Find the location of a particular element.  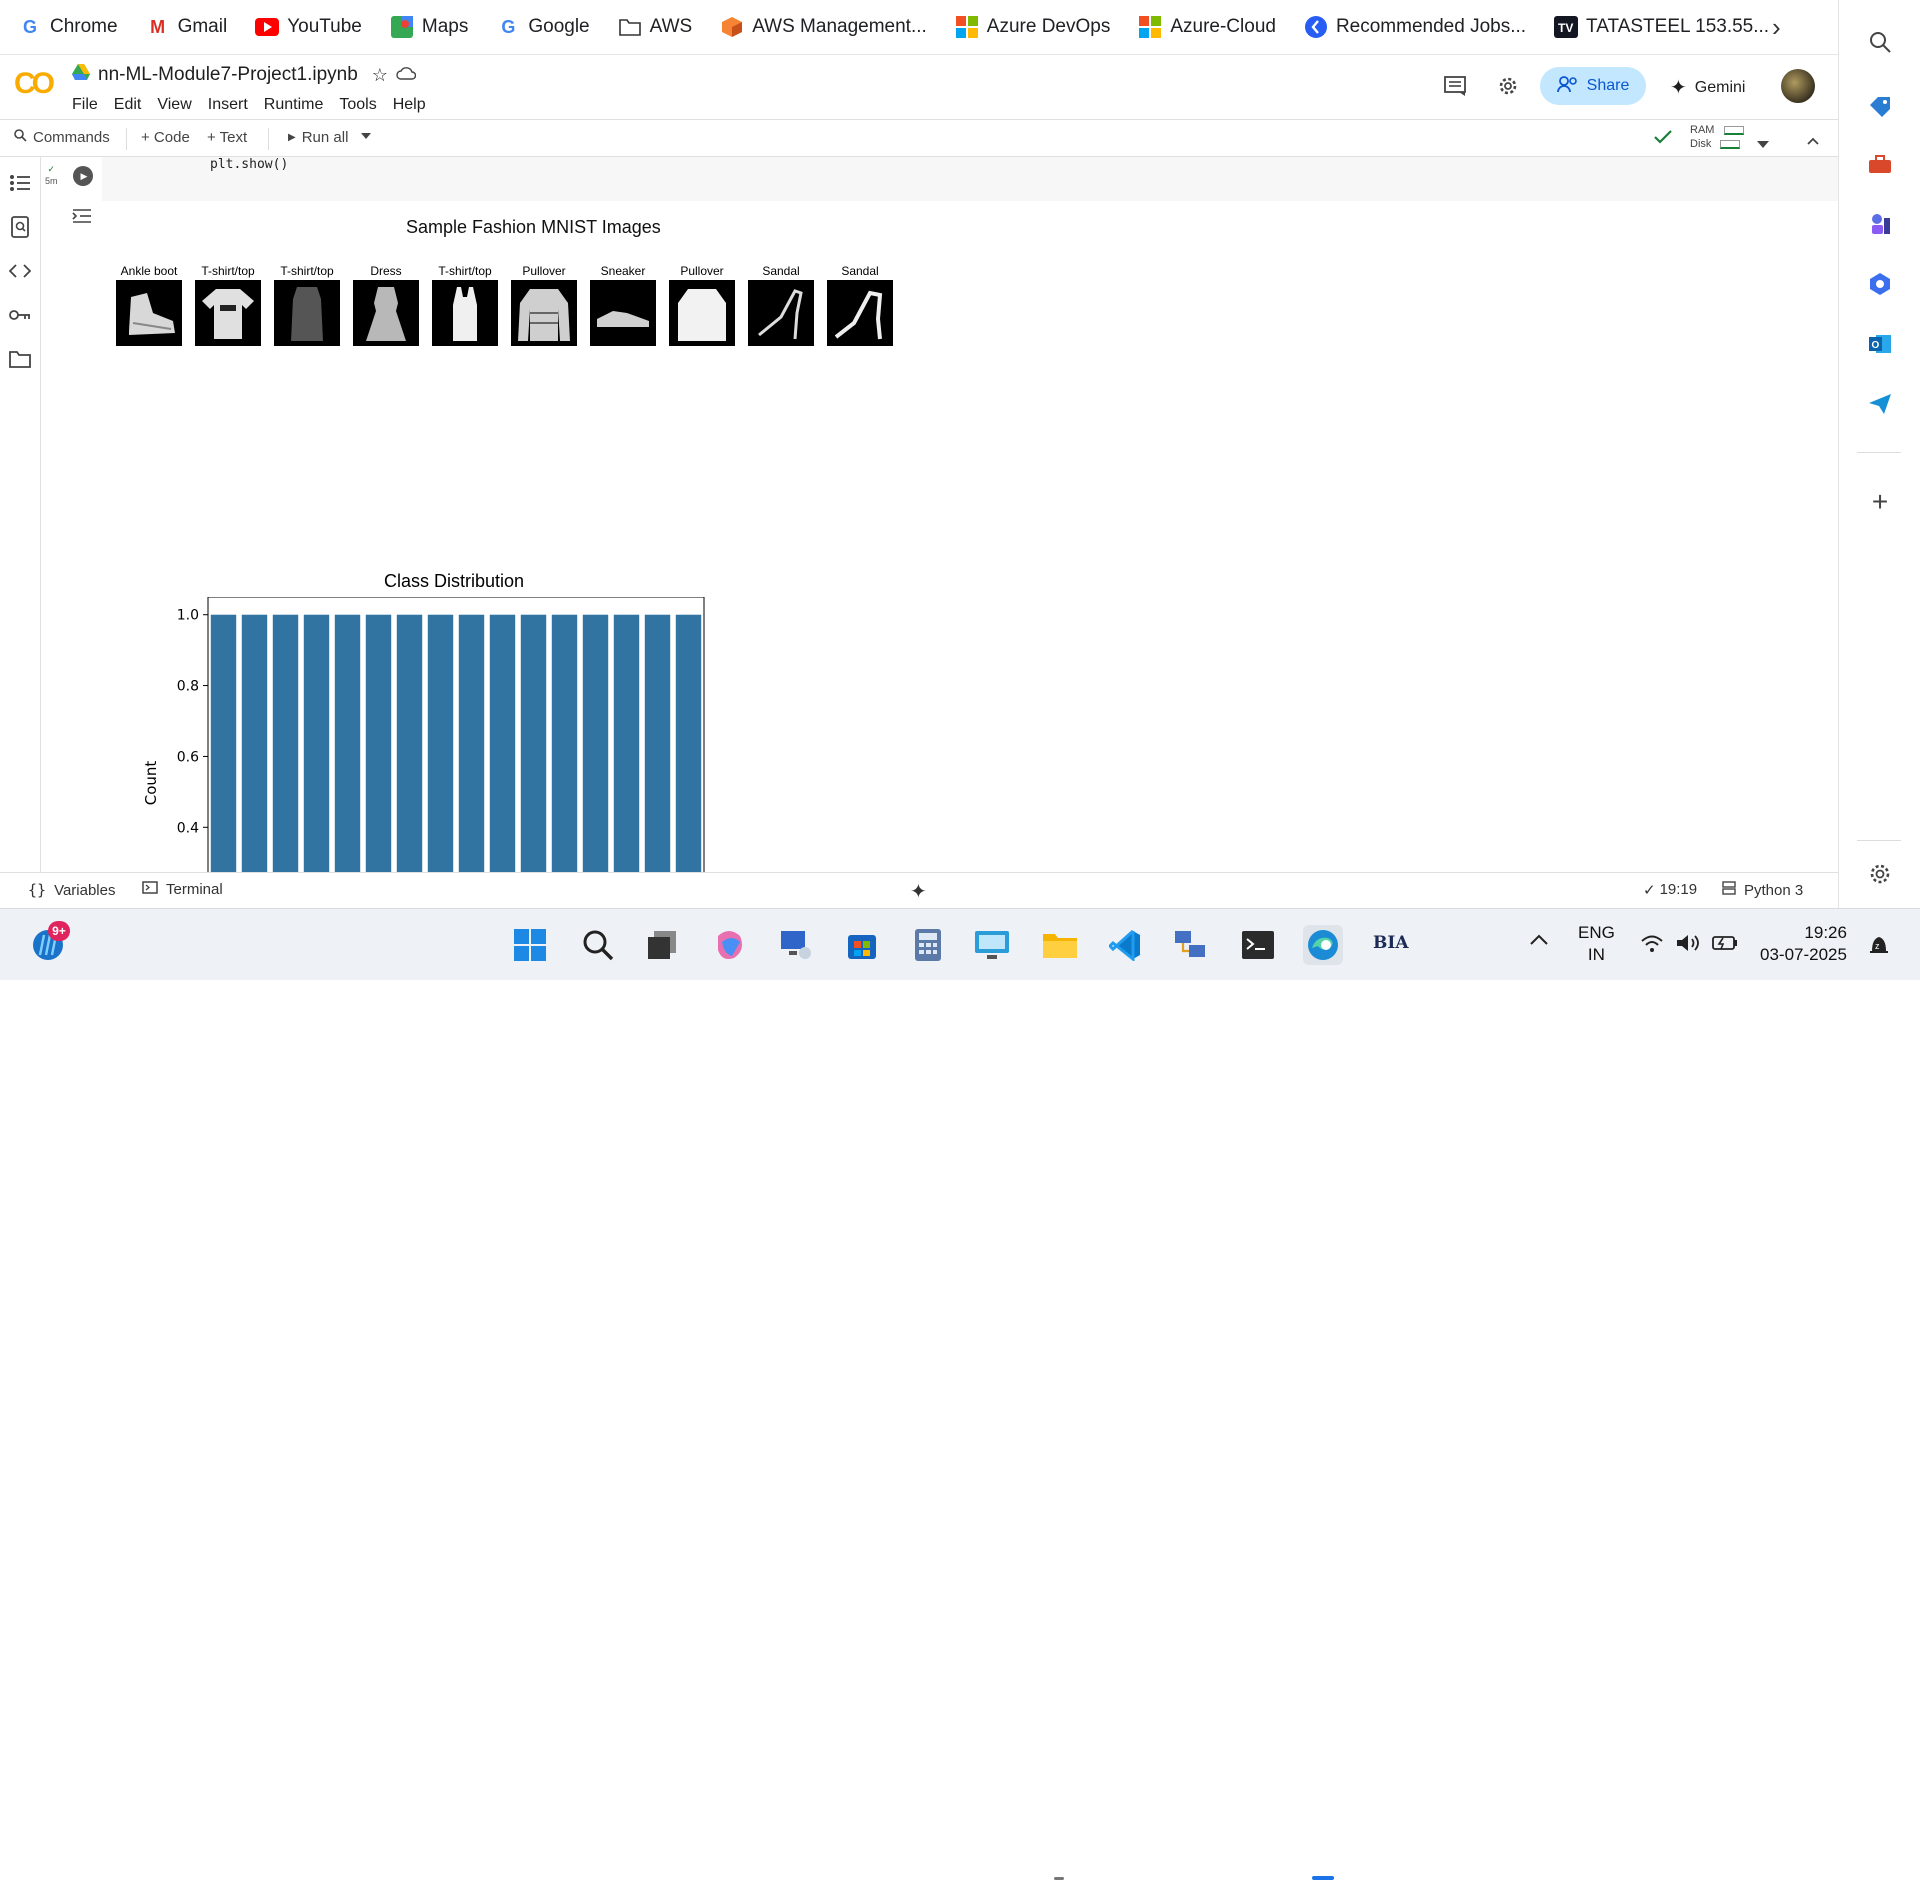

monitor-app-icon is located at coordinates (992, 945).